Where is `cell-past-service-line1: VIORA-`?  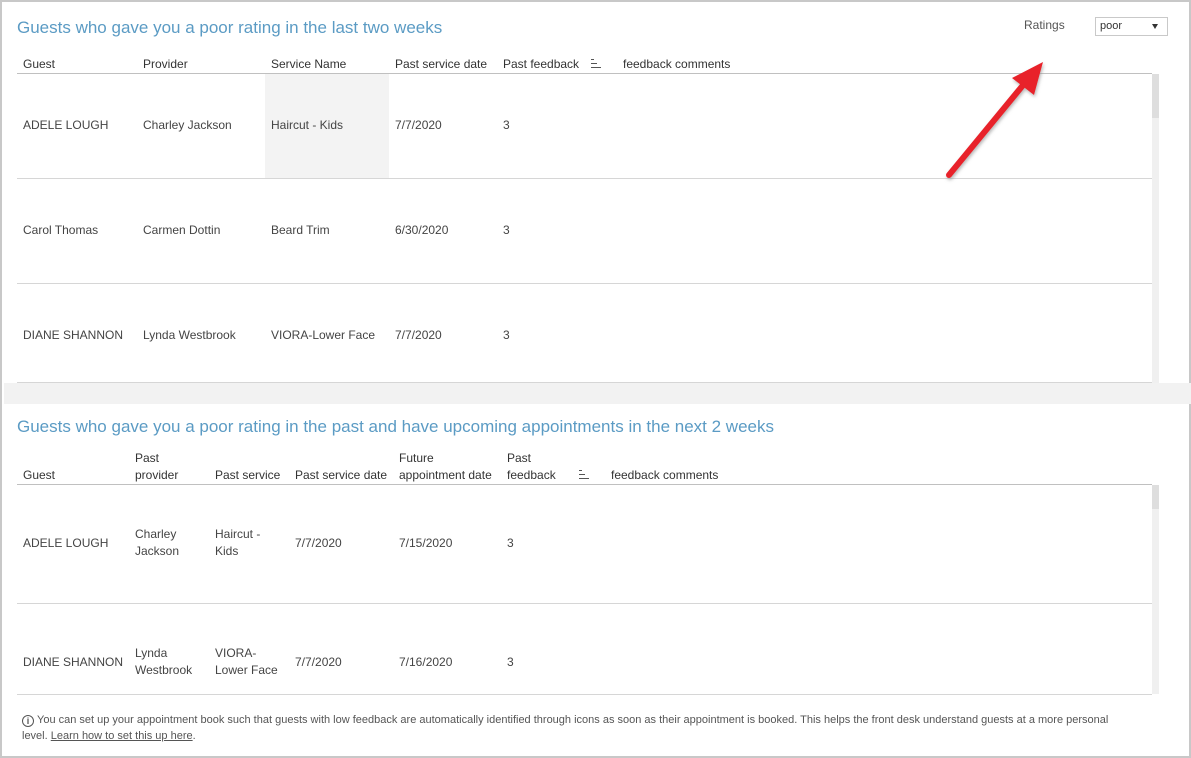 cell-past-service-line1: VIORA- is located at coordinates (236, 653).